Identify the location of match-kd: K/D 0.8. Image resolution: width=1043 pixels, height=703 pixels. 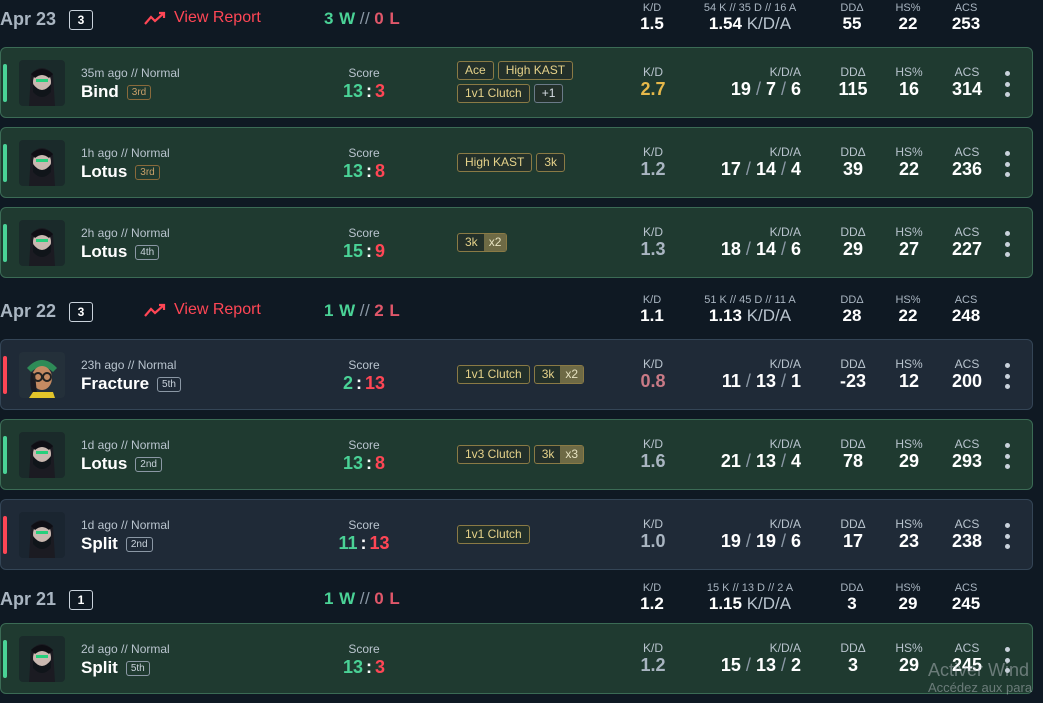
(653, 374).